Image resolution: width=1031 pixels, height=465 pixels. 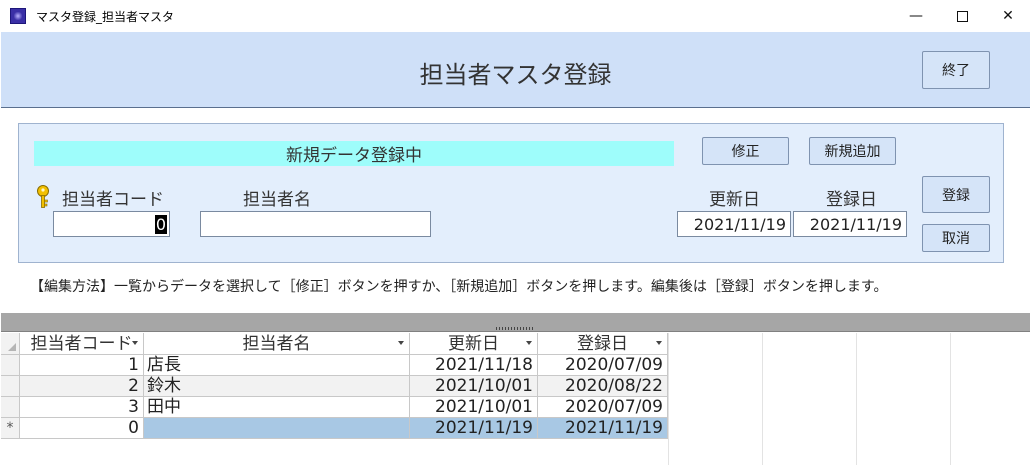 What do you see at coordinates (43, 196) in the screenshot?
I see `primary-key-icon` at bounding box center [43, 196].